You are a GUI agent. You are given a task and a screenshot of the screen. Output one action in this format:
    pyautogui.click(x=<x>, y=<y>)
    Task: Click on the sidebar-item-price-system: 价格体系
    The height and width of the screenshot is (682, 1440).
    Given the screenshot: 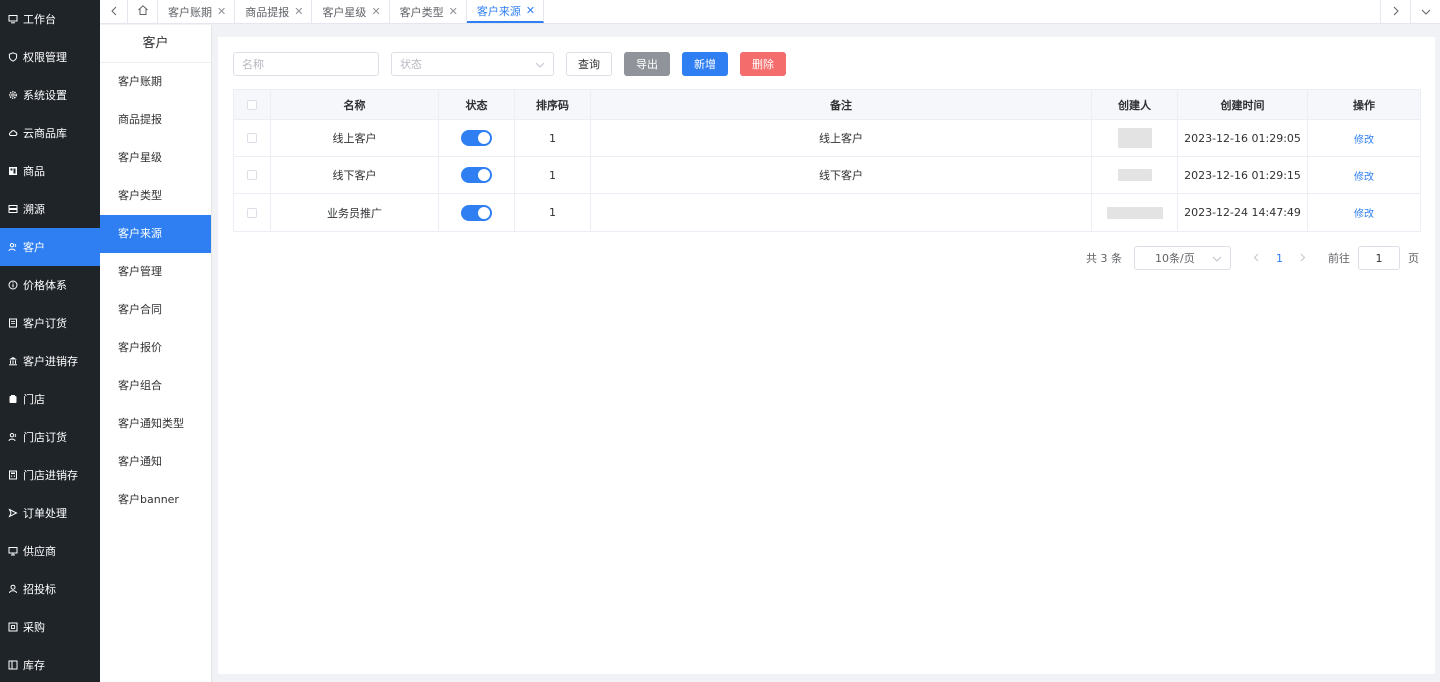 What is the action you would take?
    pyautogui.click(x=50, y=285)
    